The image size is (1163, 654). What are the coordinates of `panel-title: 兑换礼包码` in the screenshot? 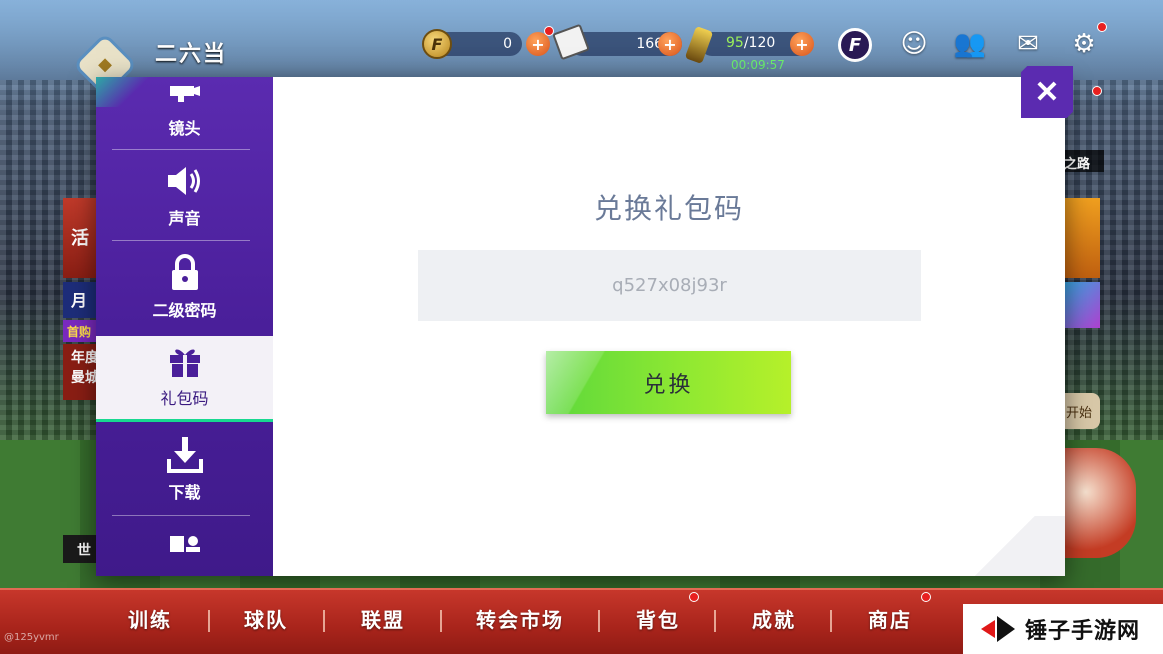 It's located at (668, 208).